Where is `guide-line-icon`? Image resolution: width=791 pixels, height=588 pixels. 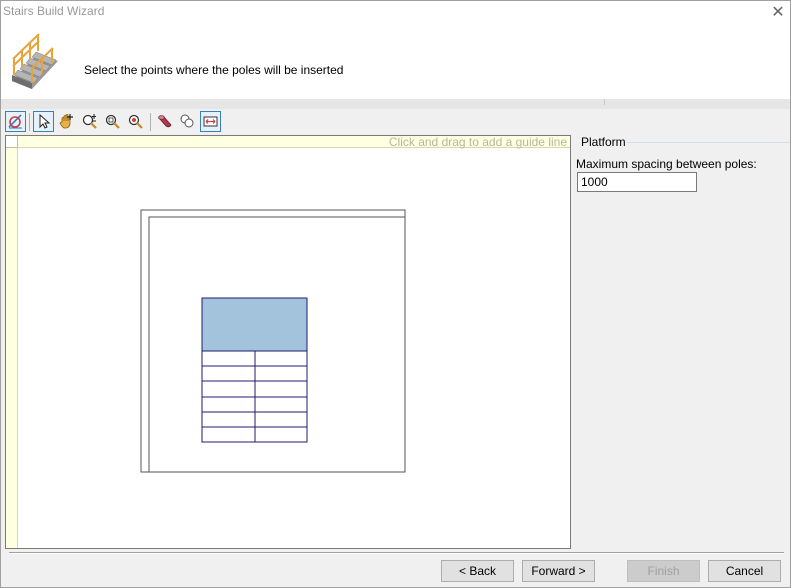 guide-line-icon is located at coordinates (15, 121).